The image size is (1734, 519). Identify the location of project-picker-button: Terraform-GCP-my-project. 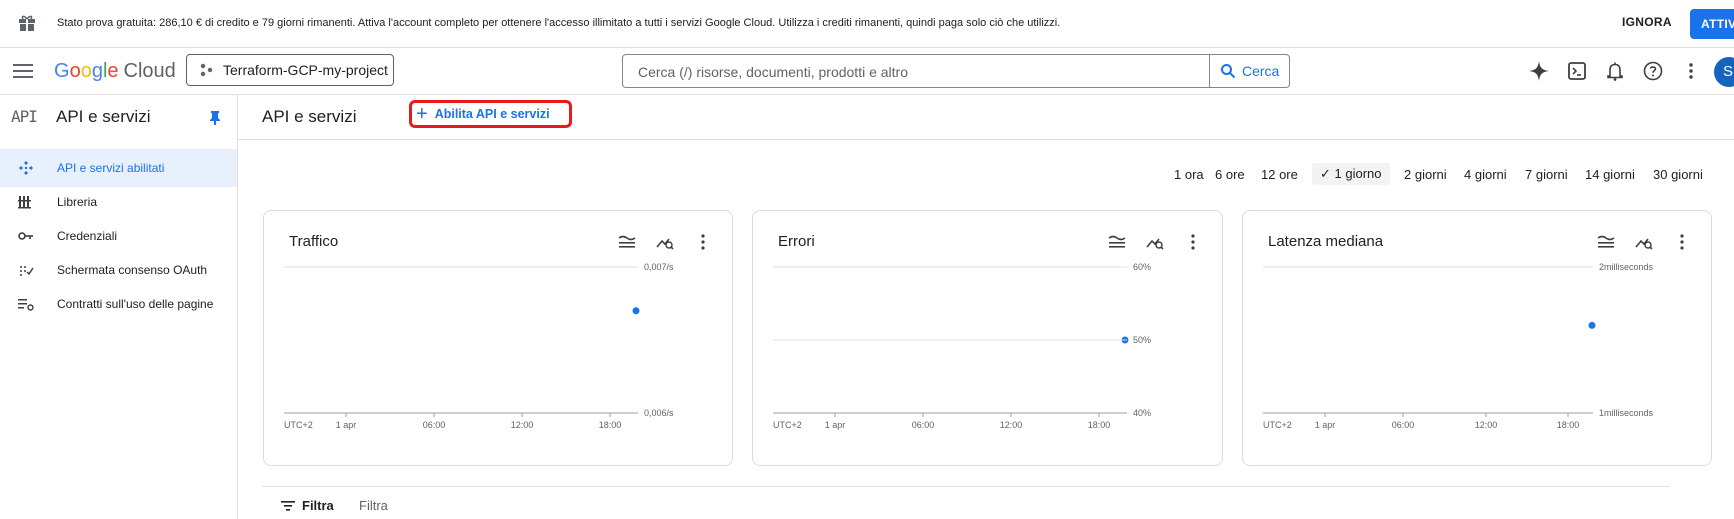
(290, 70).